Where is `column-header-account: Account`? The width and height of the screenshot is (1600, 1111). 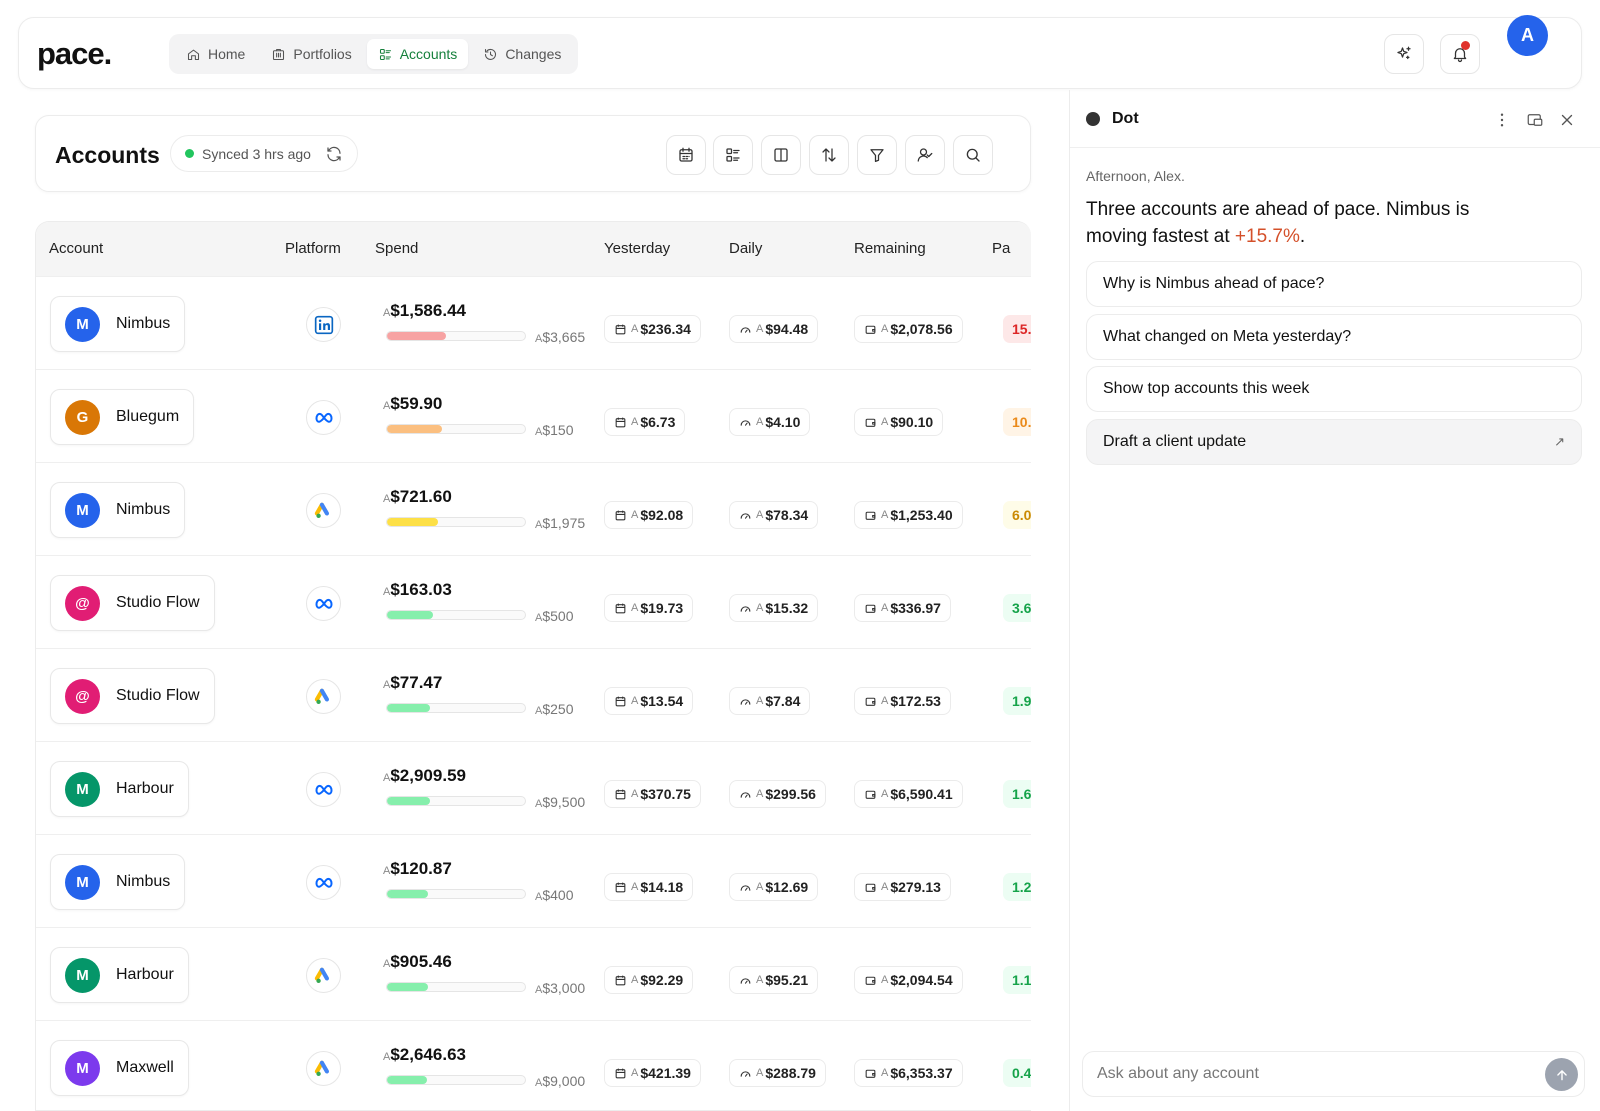 column-header-account: Account is located at coordinates (76, 248).